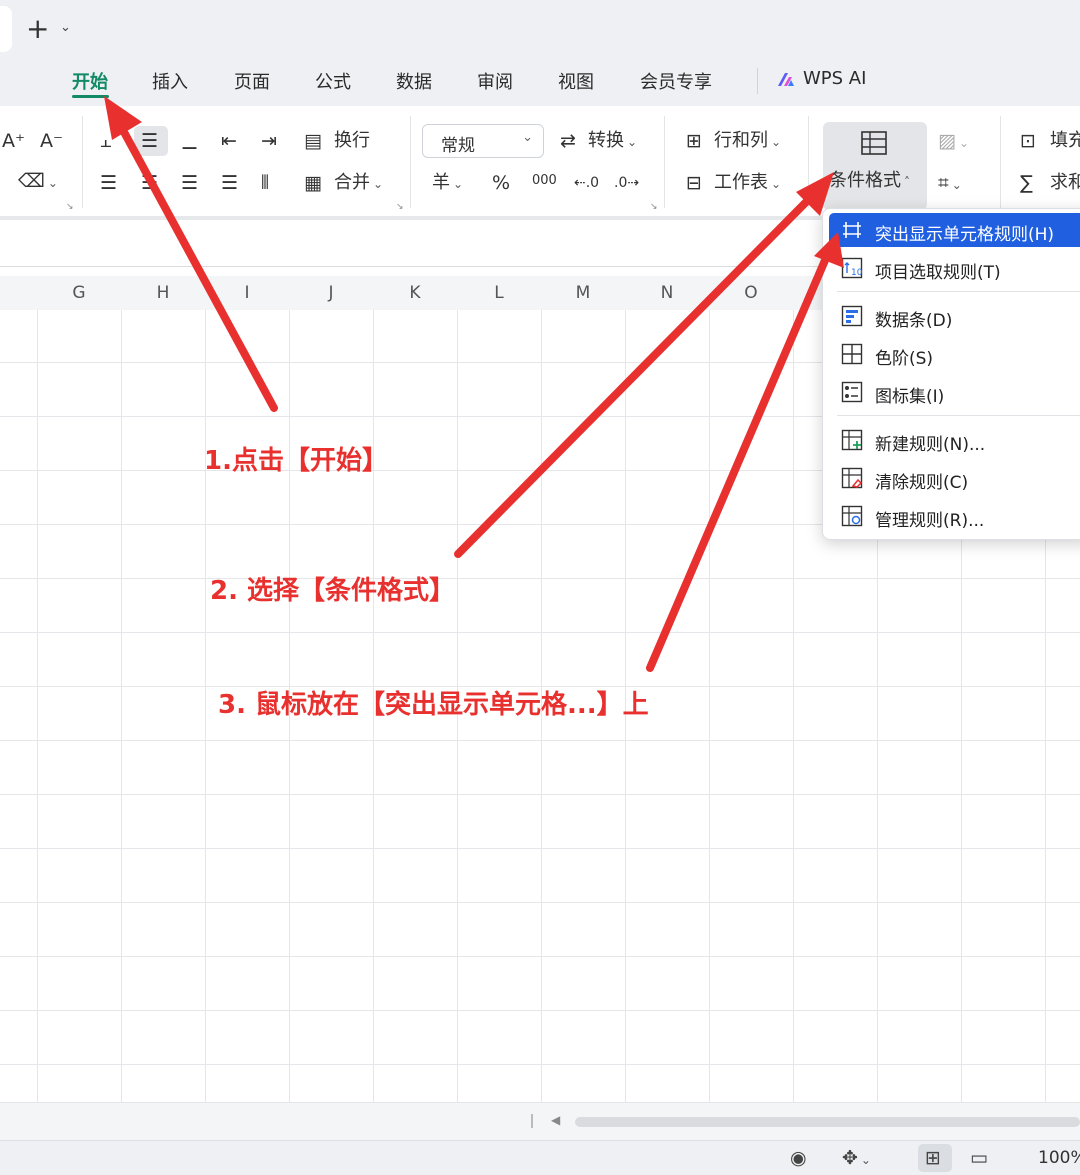  What do you see at coordinates (852, 440) in the screenshot?
I see `new-rule-icon` at bounding box center [852, 440].